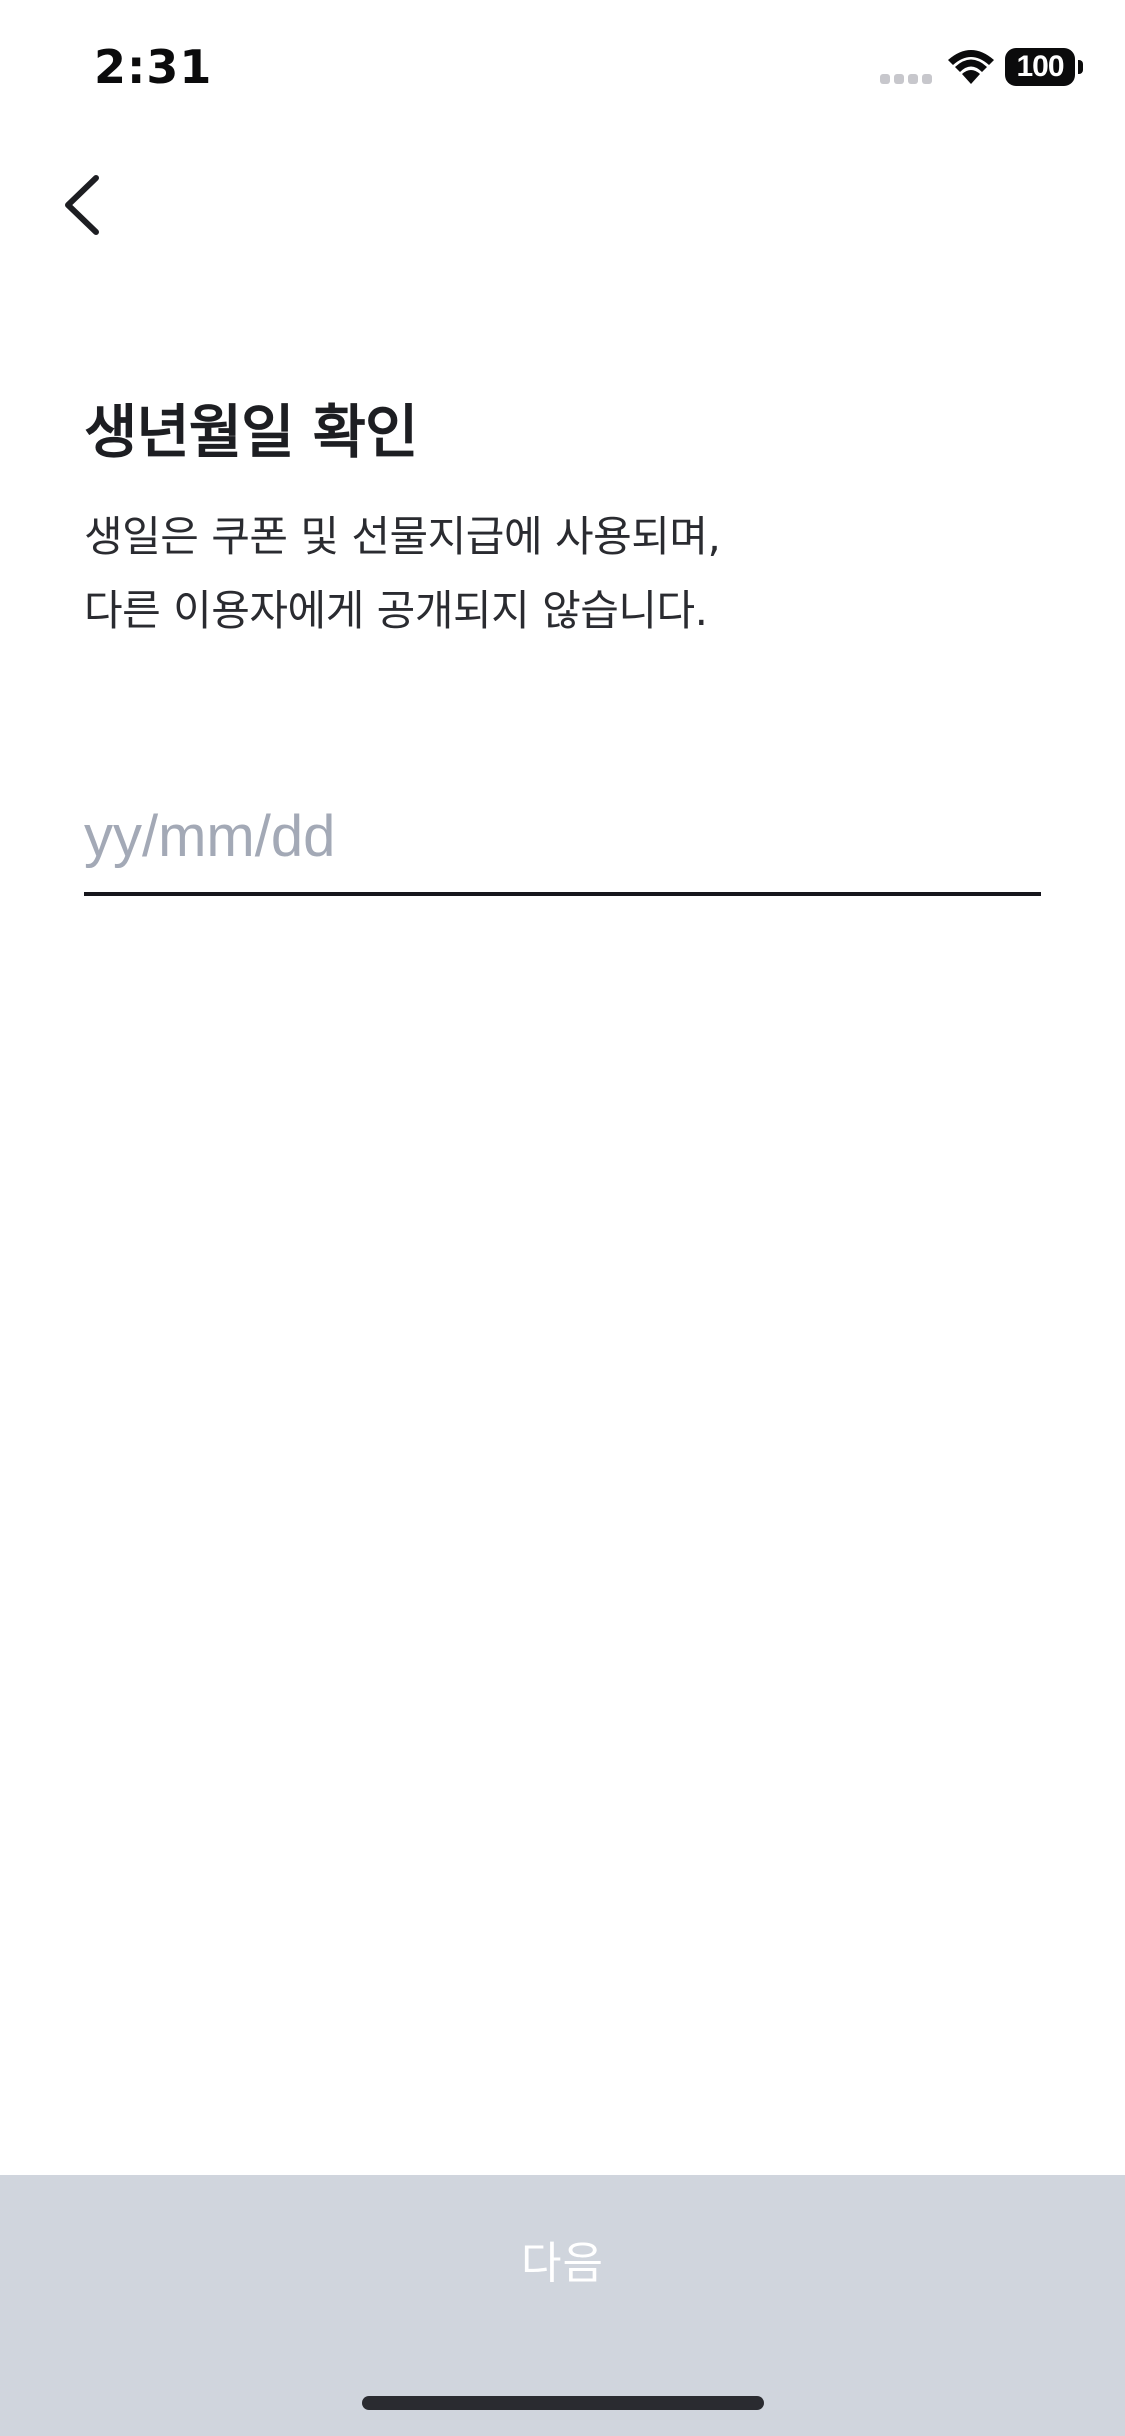 The height and width of the screenshot is (2436, 1125). I want to click on birthdate-input, so click(562, 838).